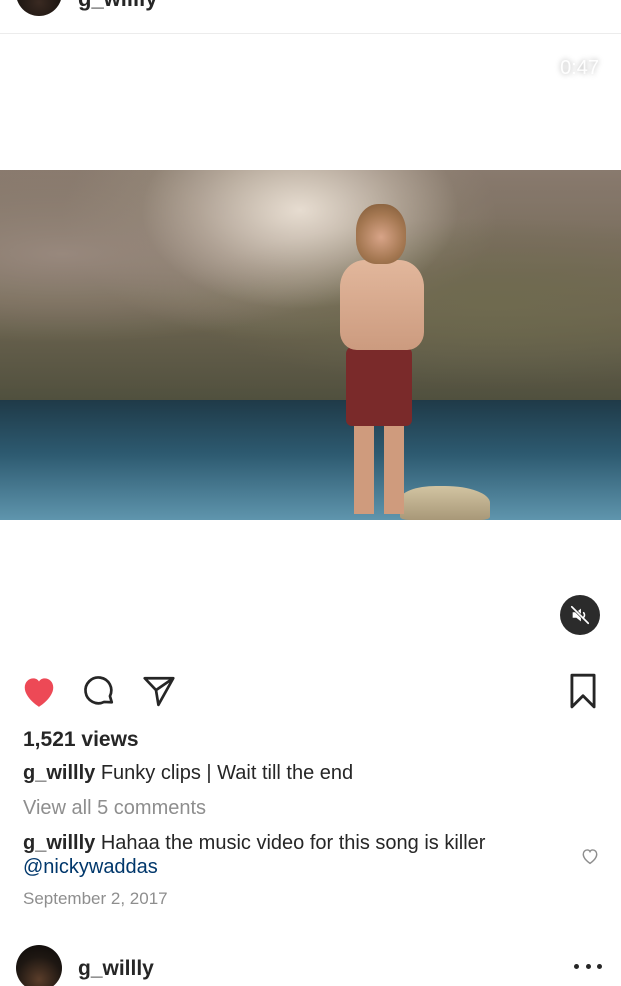 The image size is (621, 986). I want to click on view-count: 1,521 views, so click(81, 740).